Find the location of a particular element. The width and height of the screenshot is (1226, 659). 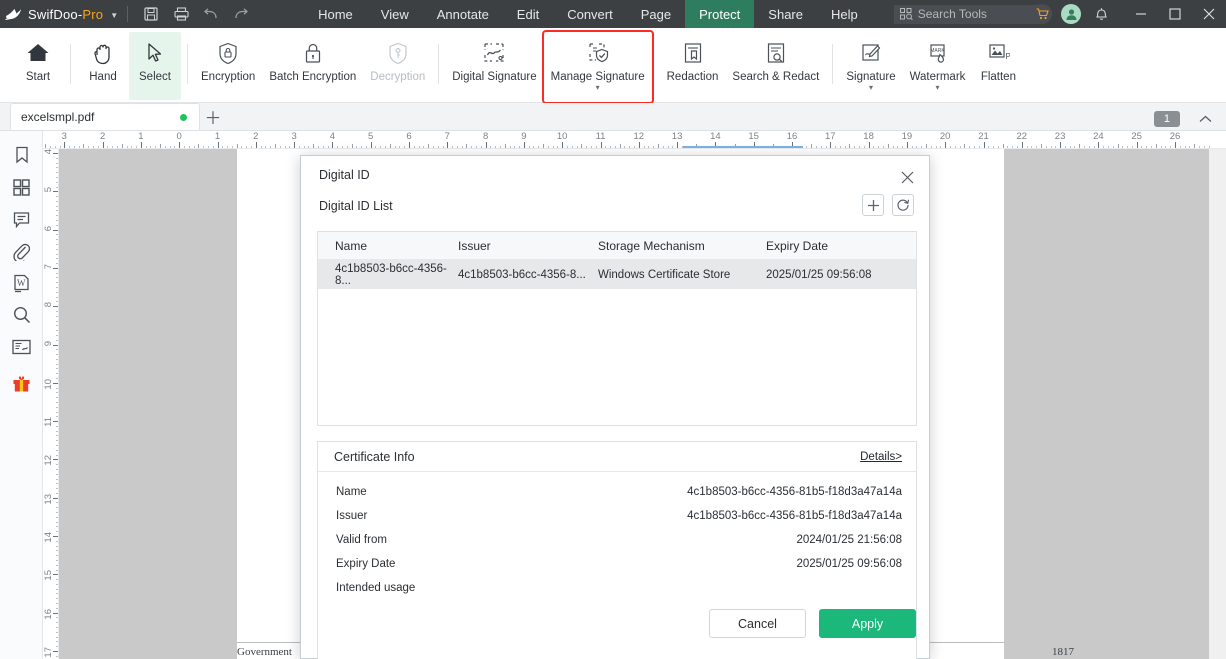

field-label: Valid from is located at coordinates (361, 540).